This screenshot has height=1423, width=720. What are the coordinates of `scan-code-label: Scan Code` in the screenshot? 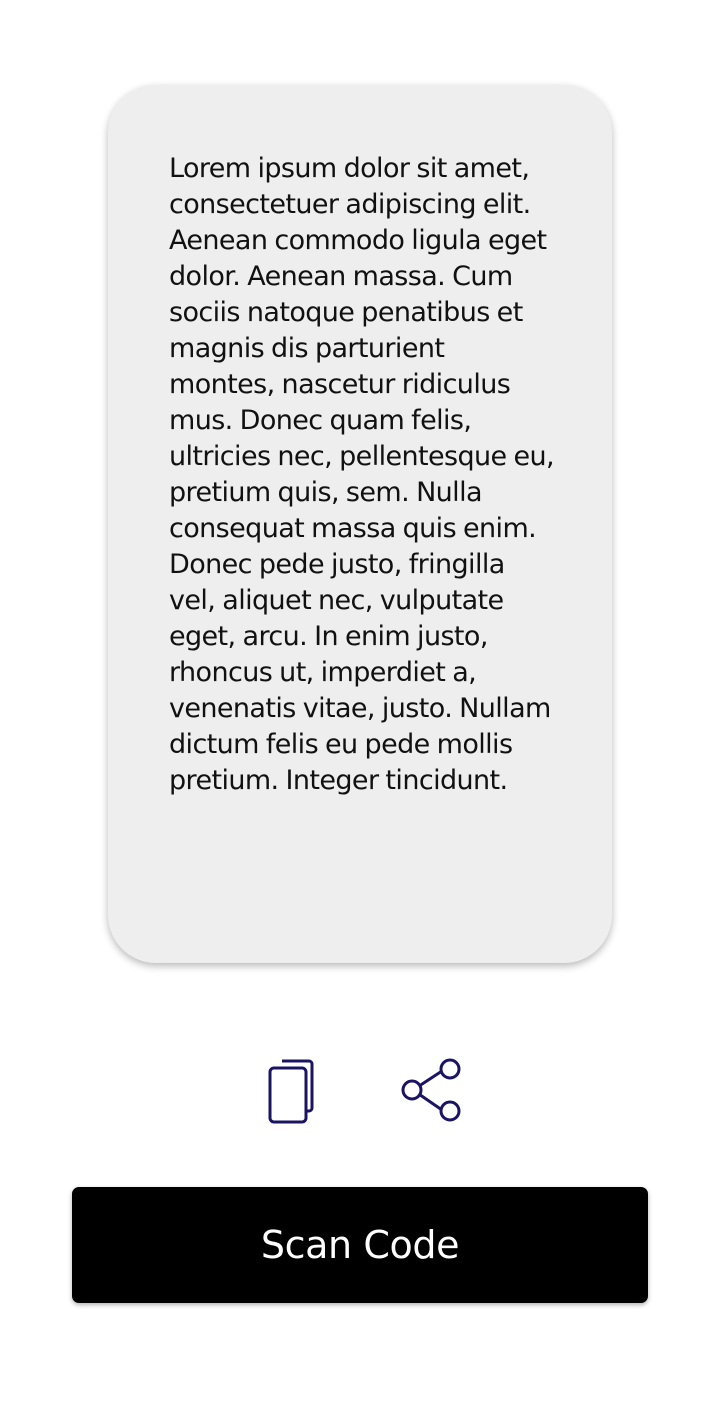 It's located at (360, 1245).